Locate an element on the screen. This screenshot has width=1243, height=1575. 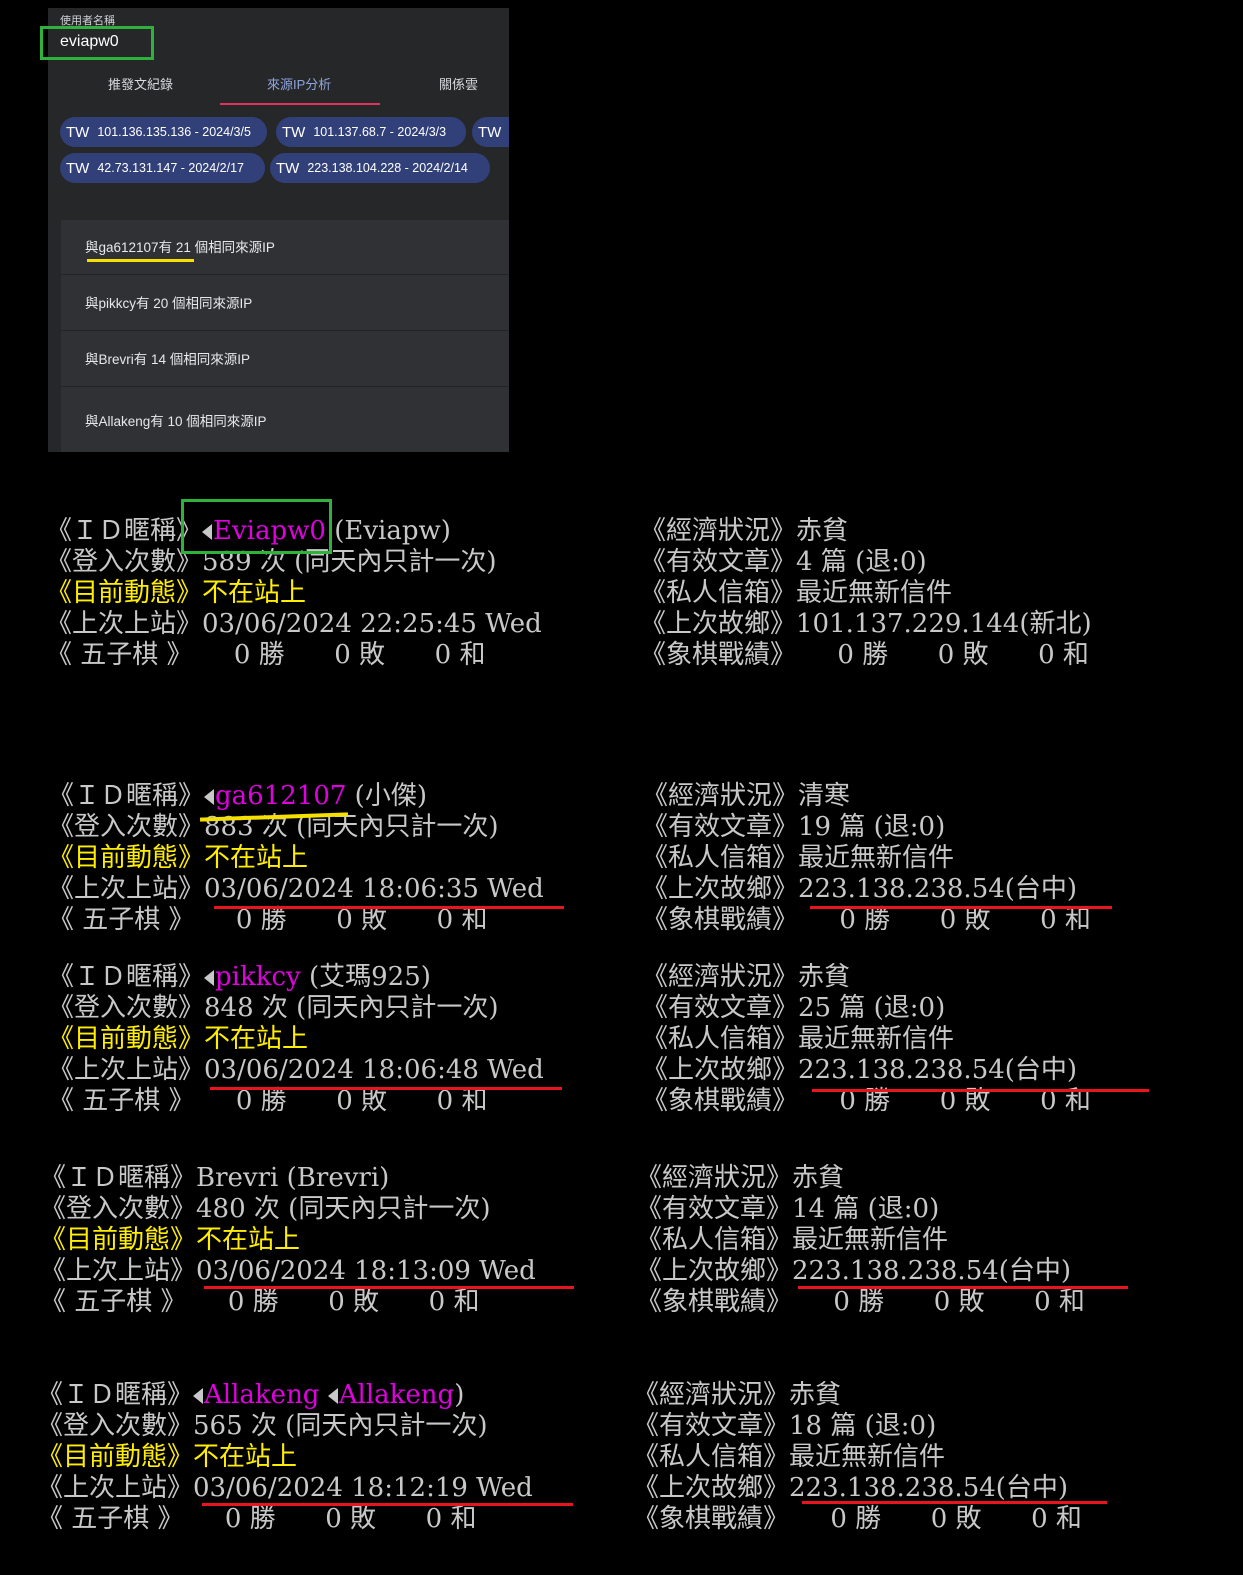
ip-chip: TW 101.137.68.7 - 2024/3/3 is located at coordinates (371, 132).